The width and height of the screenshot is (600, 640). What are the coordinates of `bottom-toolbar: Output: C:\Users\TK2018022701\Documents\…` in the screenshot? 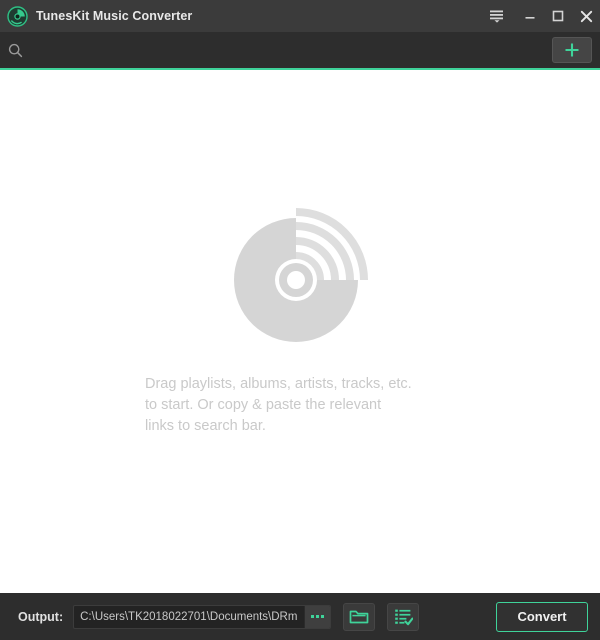 It's located at (300, 616).